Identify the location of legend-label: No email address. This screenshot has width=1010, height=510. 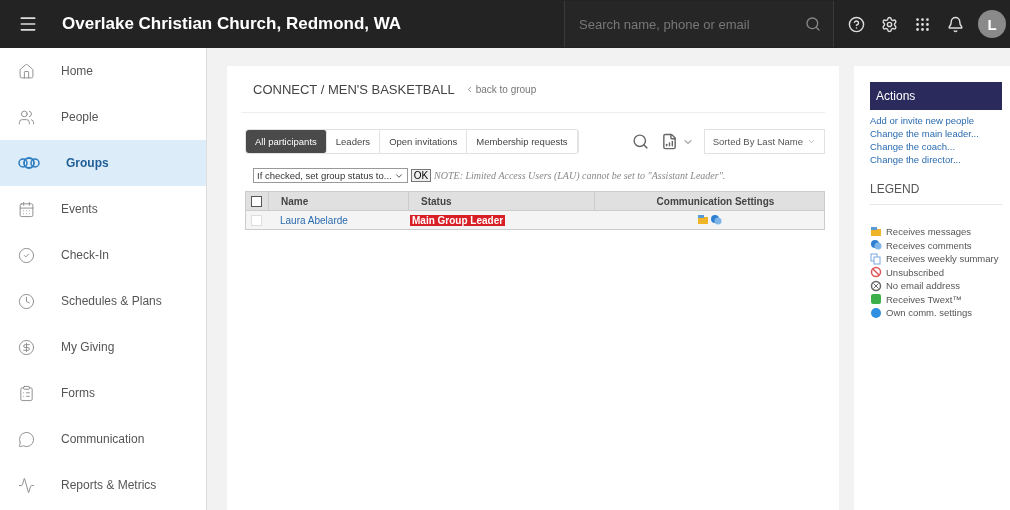
(923, 286).